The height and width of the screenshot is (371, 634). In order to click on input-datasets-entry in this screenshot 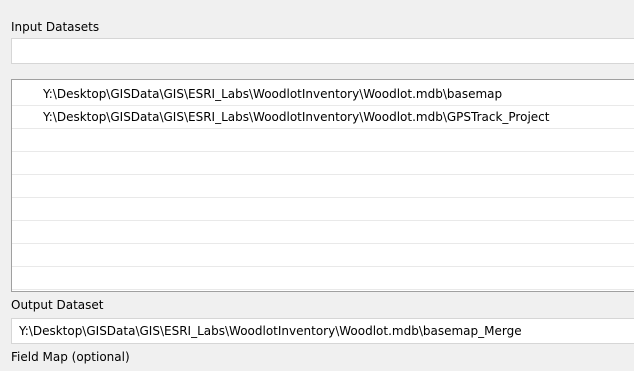, I will do `click(322, 51)`.